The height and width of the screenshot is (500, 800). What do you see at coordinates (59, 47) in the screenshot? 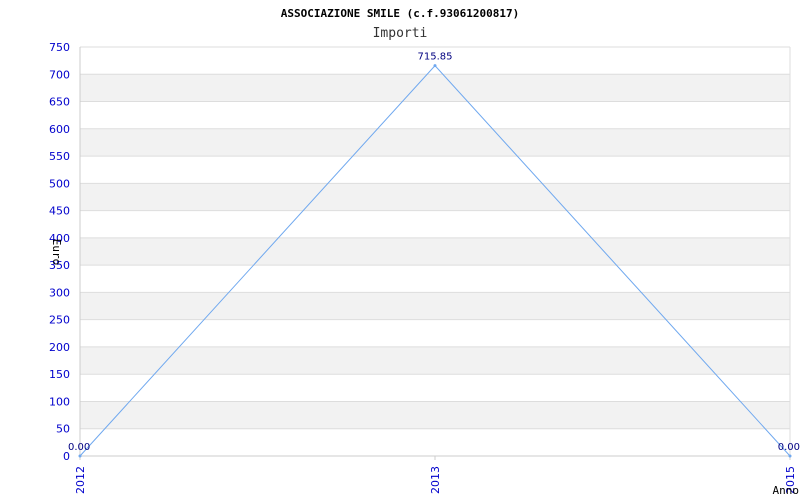
I see `y-tick-label: 750` at bounding box center [59, 47].